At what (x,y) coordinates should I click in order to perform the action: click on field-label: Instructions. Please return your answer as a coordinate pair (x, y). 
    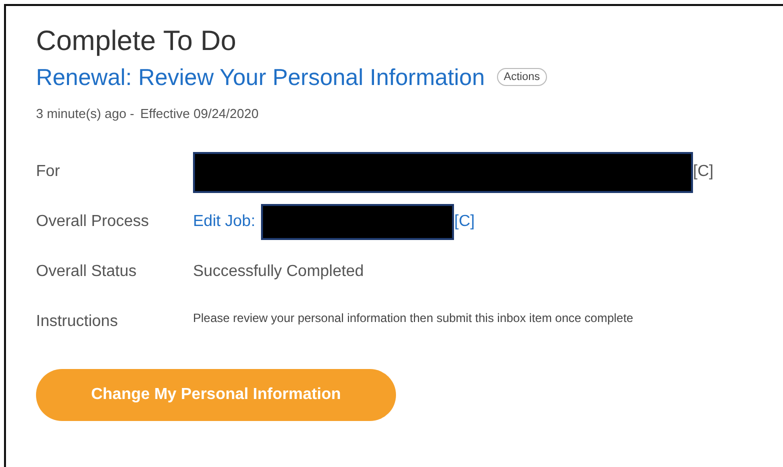
    Looking at the image, I should click on (77, 322).